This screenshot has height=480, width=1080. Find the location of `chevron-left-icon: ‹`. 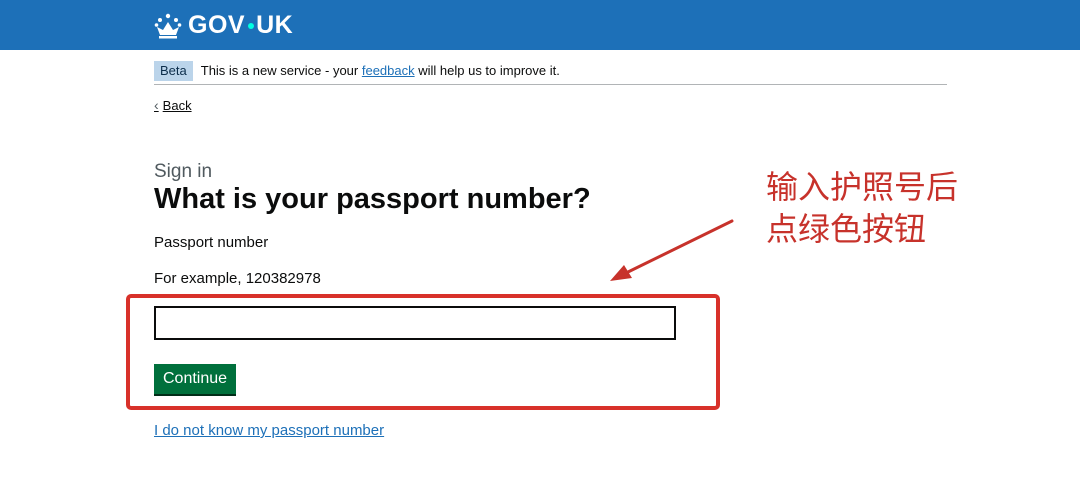

chevron-left-icon: ‹ is located at coordinates (156, 105).